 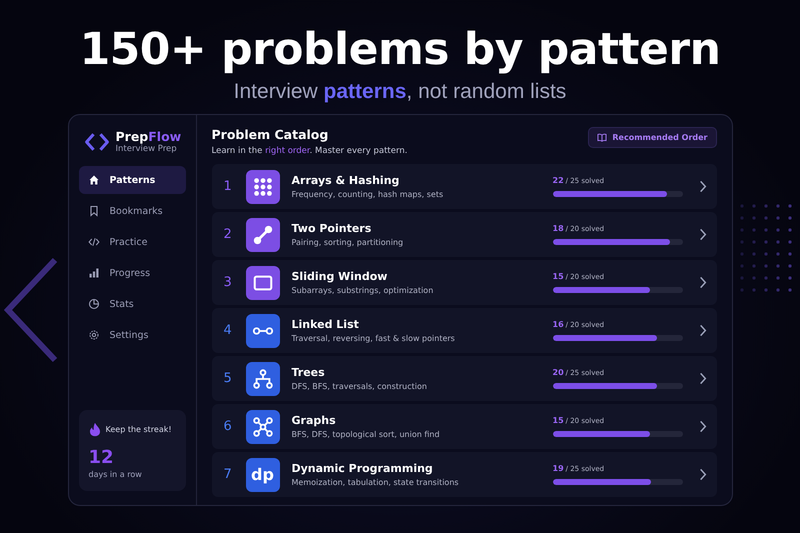 What do you see at coordinates (139, 429) in the screenshot?
I see `streak-title: Keep the streak!` at bounding box center [139, 429].